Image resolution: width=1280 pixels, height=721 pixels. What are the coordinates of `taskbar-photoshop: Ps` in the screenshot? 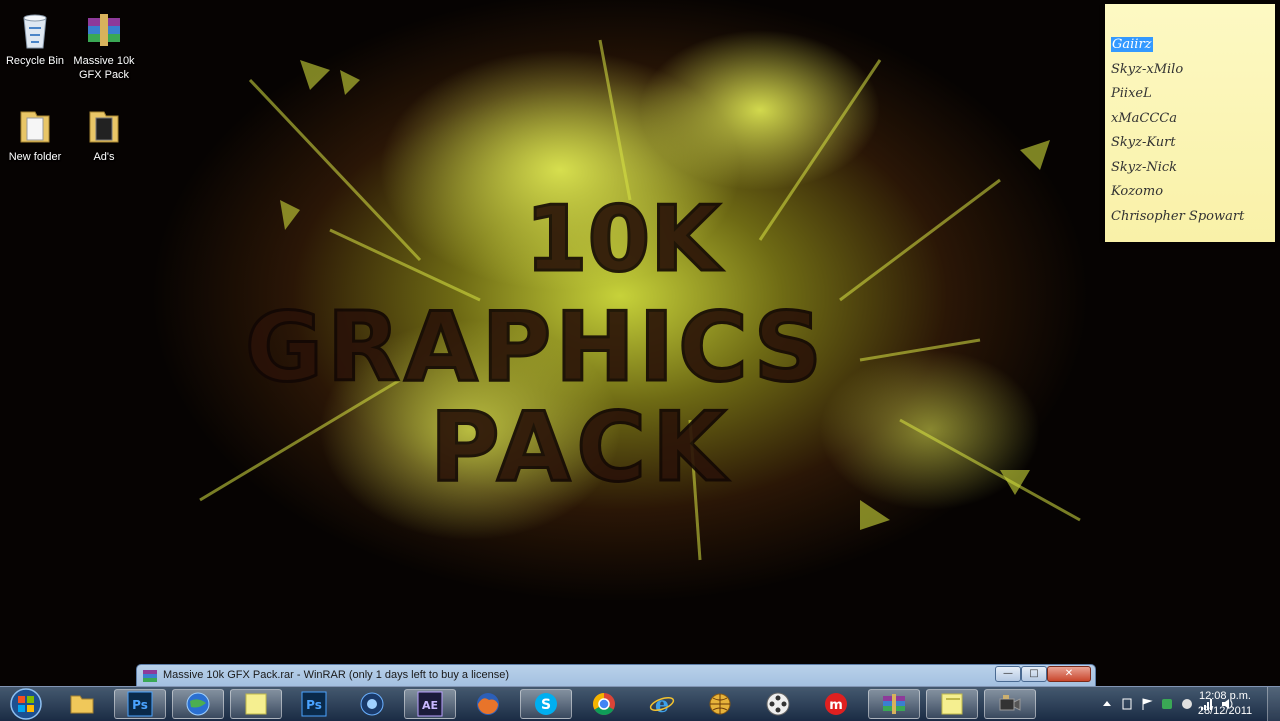 It's located at (140, 704).